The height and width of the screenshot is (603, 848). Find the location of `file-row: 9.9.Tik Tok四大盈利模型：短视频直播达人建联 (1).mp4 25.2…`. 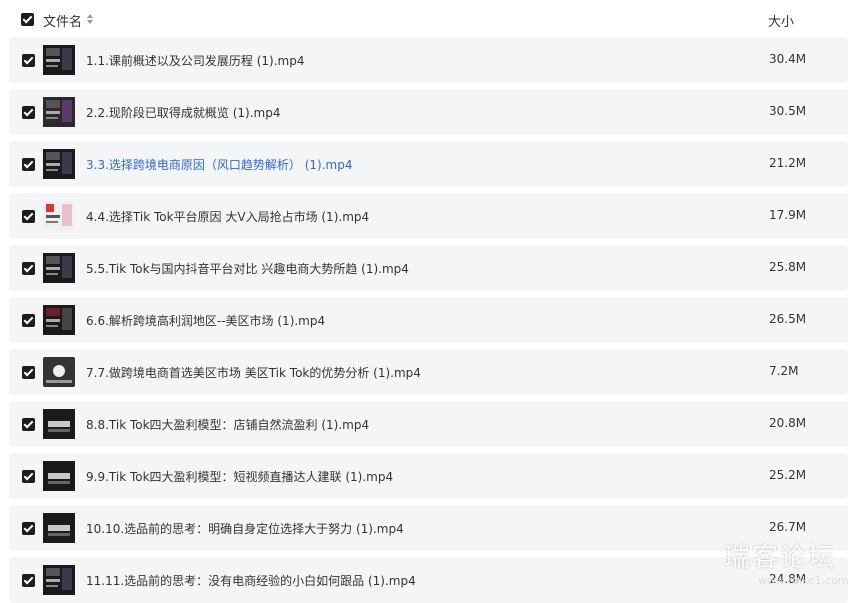

file-row: 9.9.Tik Tok四大盈利模型：短视频直播达人建联 (1).mp4 25.2… is located at coordinates (428, 476).